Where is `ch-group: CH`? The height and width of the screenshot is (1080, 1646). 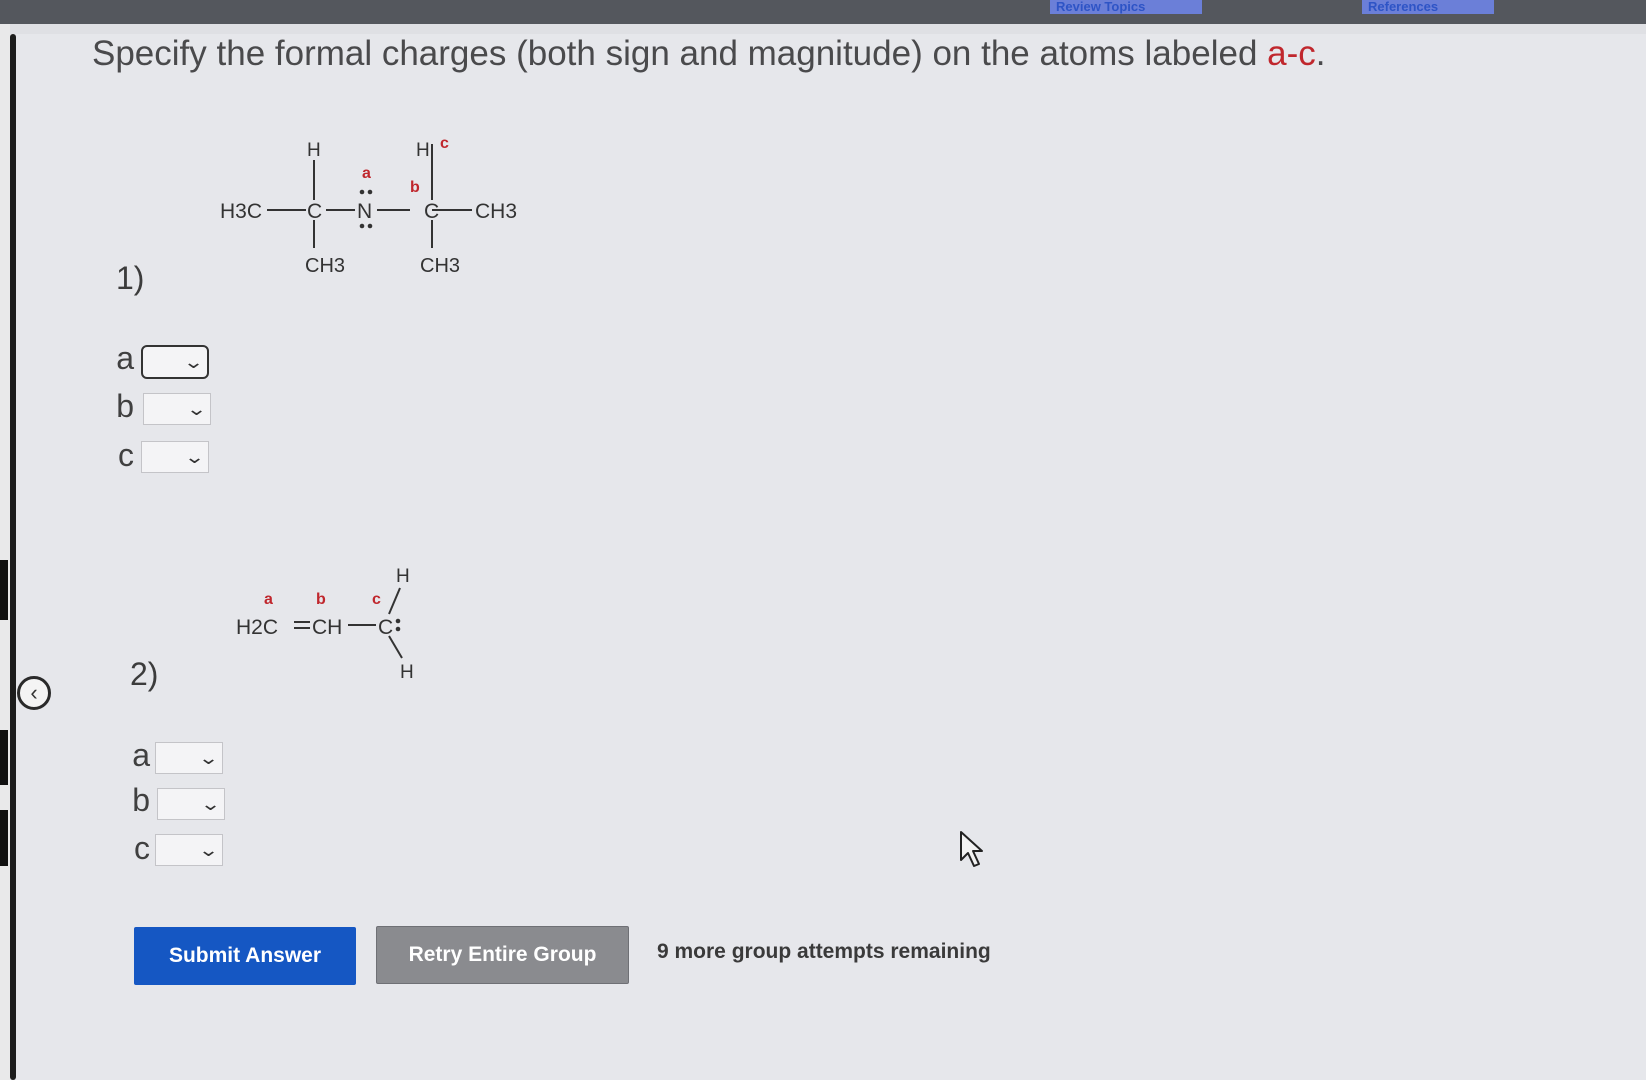 ch-group: CH is located at coordinates (327, 627).